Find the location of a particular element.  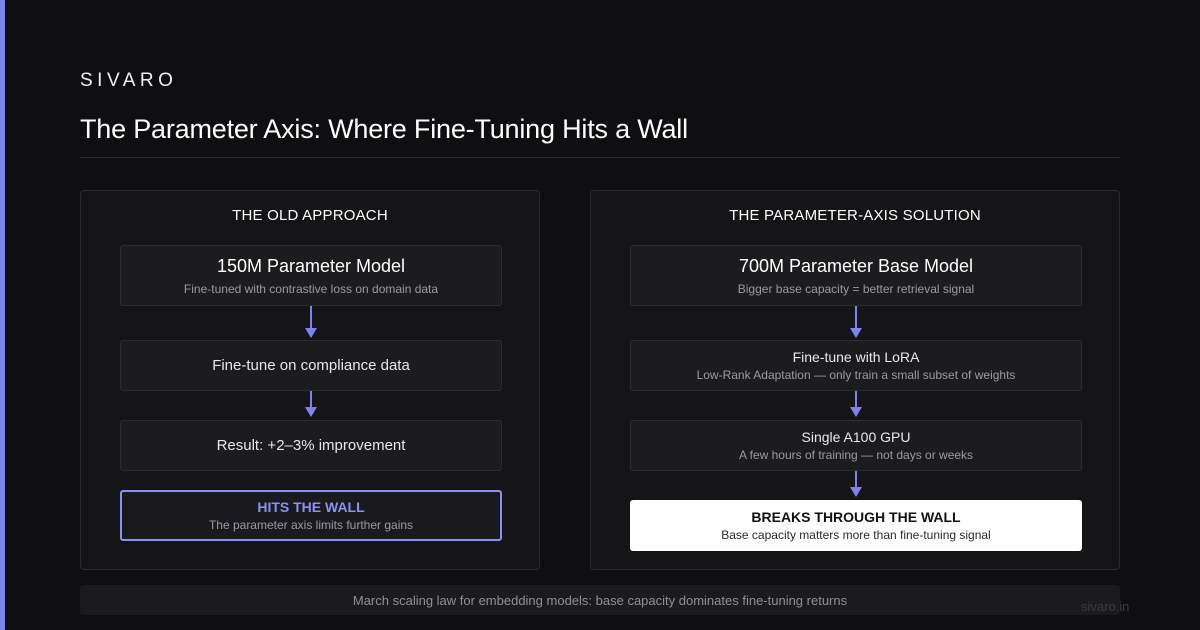

panel-heading: THE PARAMETER-AXIS SOLUTION is located at coordinates (855, 215).